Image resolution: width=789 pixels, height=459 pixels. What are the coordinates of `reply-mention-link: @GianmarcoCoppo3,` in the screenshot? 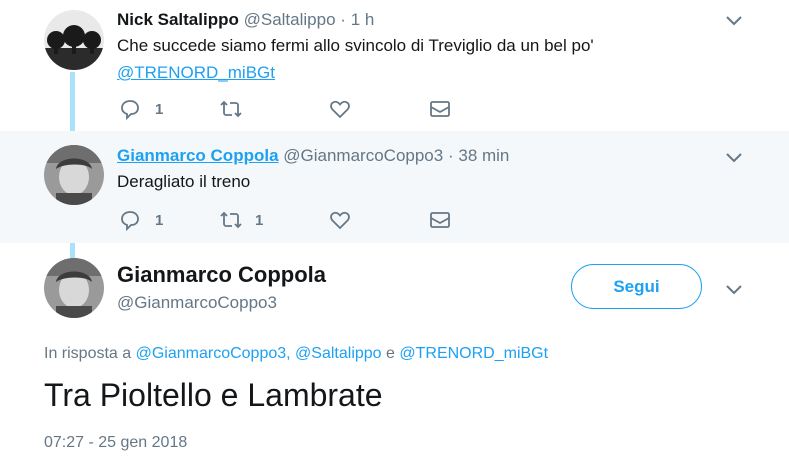 It's located at (213, 353).